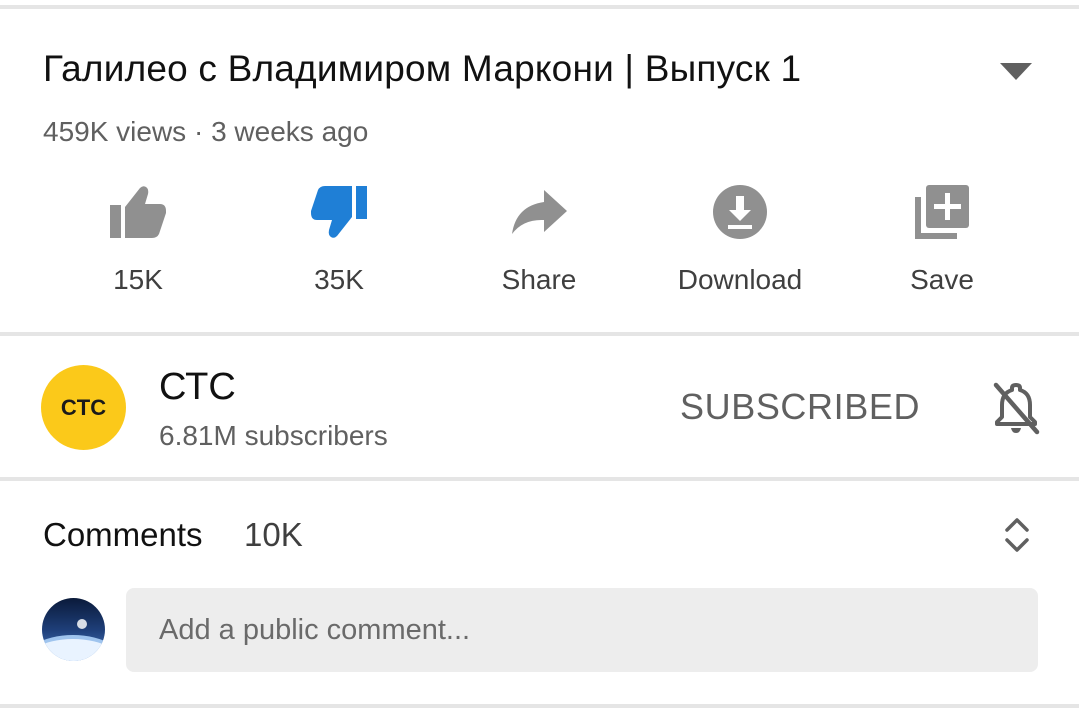 The image size is (1079, 721). Describe the element at coordinates (539, 279) in the screenshot. I see `share-label: Share` at that location.